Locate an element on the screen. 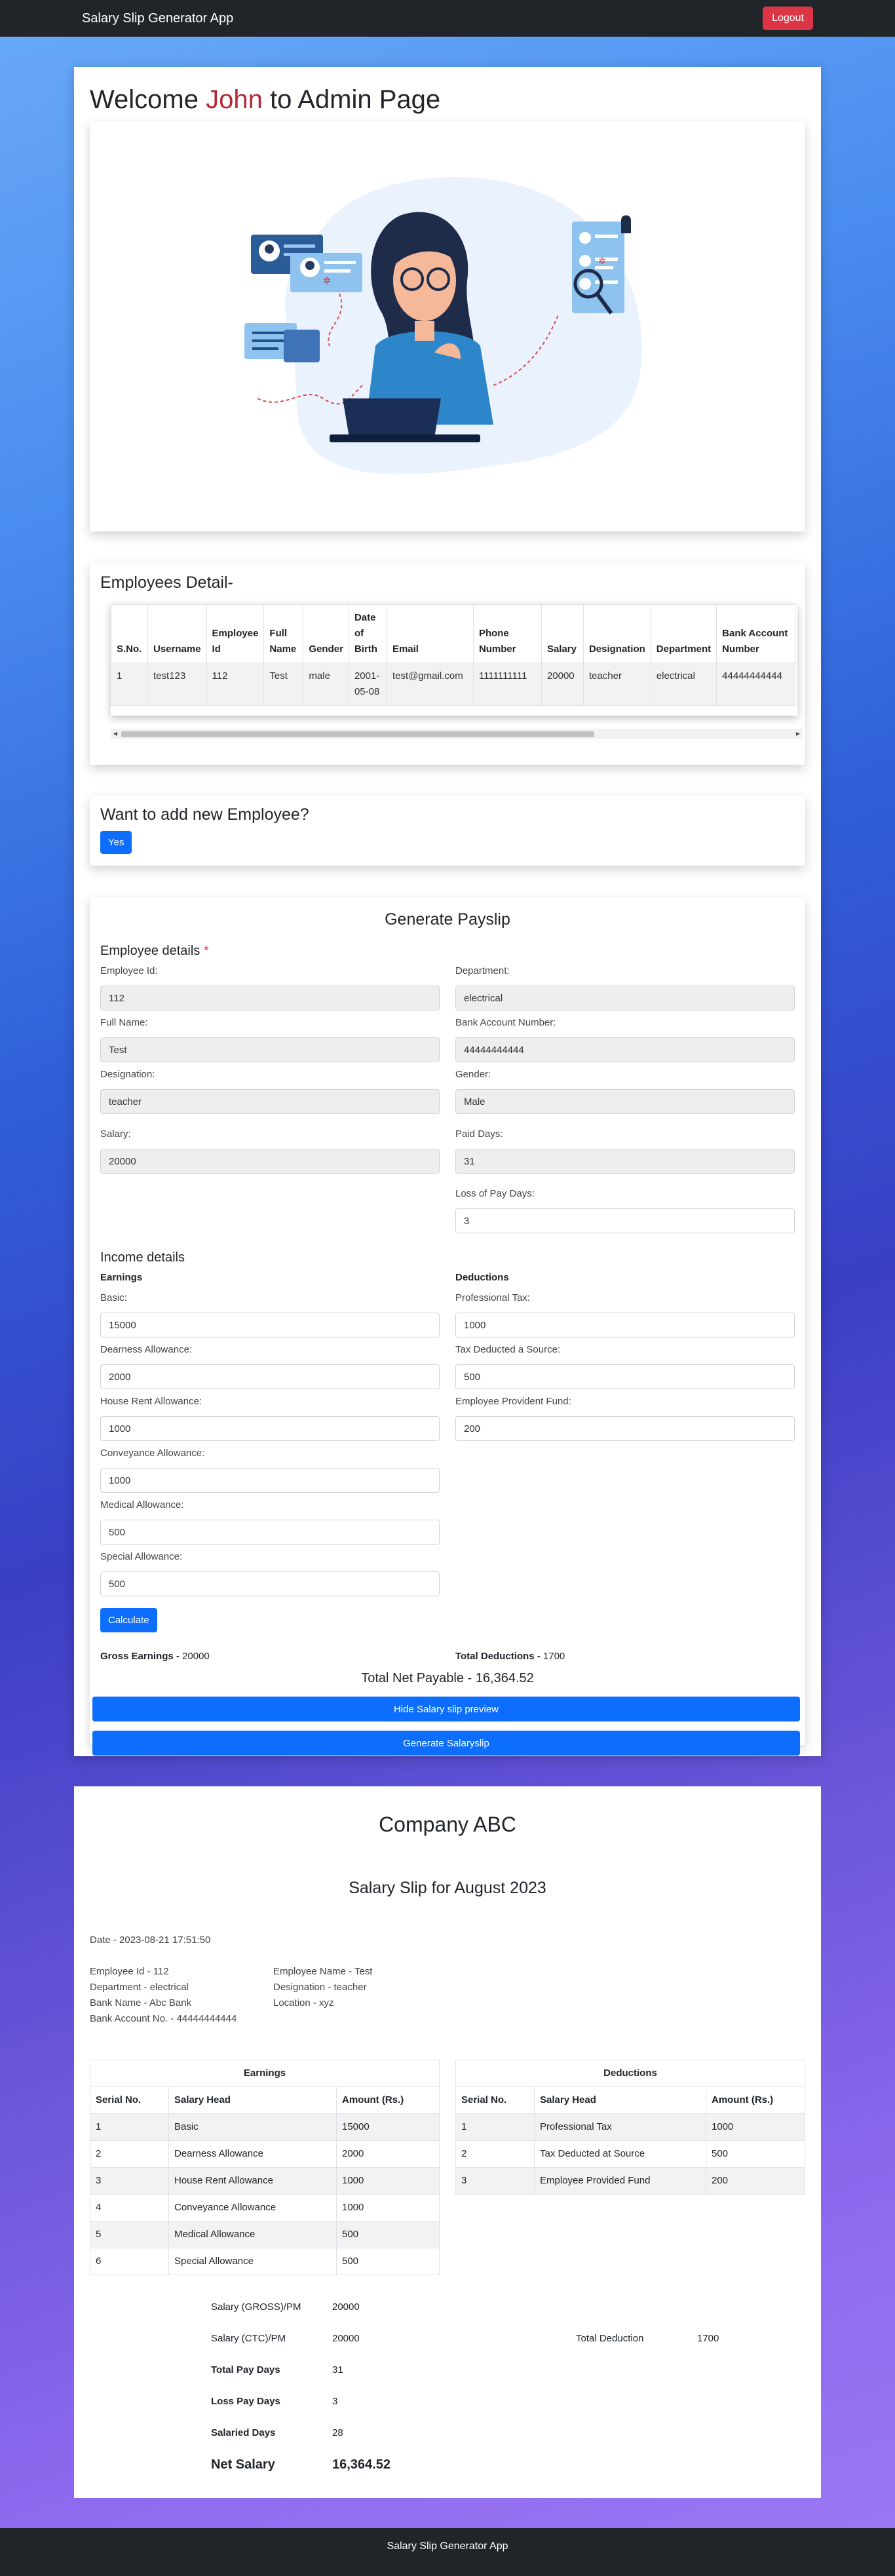 The height and width of the screenshot is (2576, 895). bank-account-field is located at coordinates (625, 1049).